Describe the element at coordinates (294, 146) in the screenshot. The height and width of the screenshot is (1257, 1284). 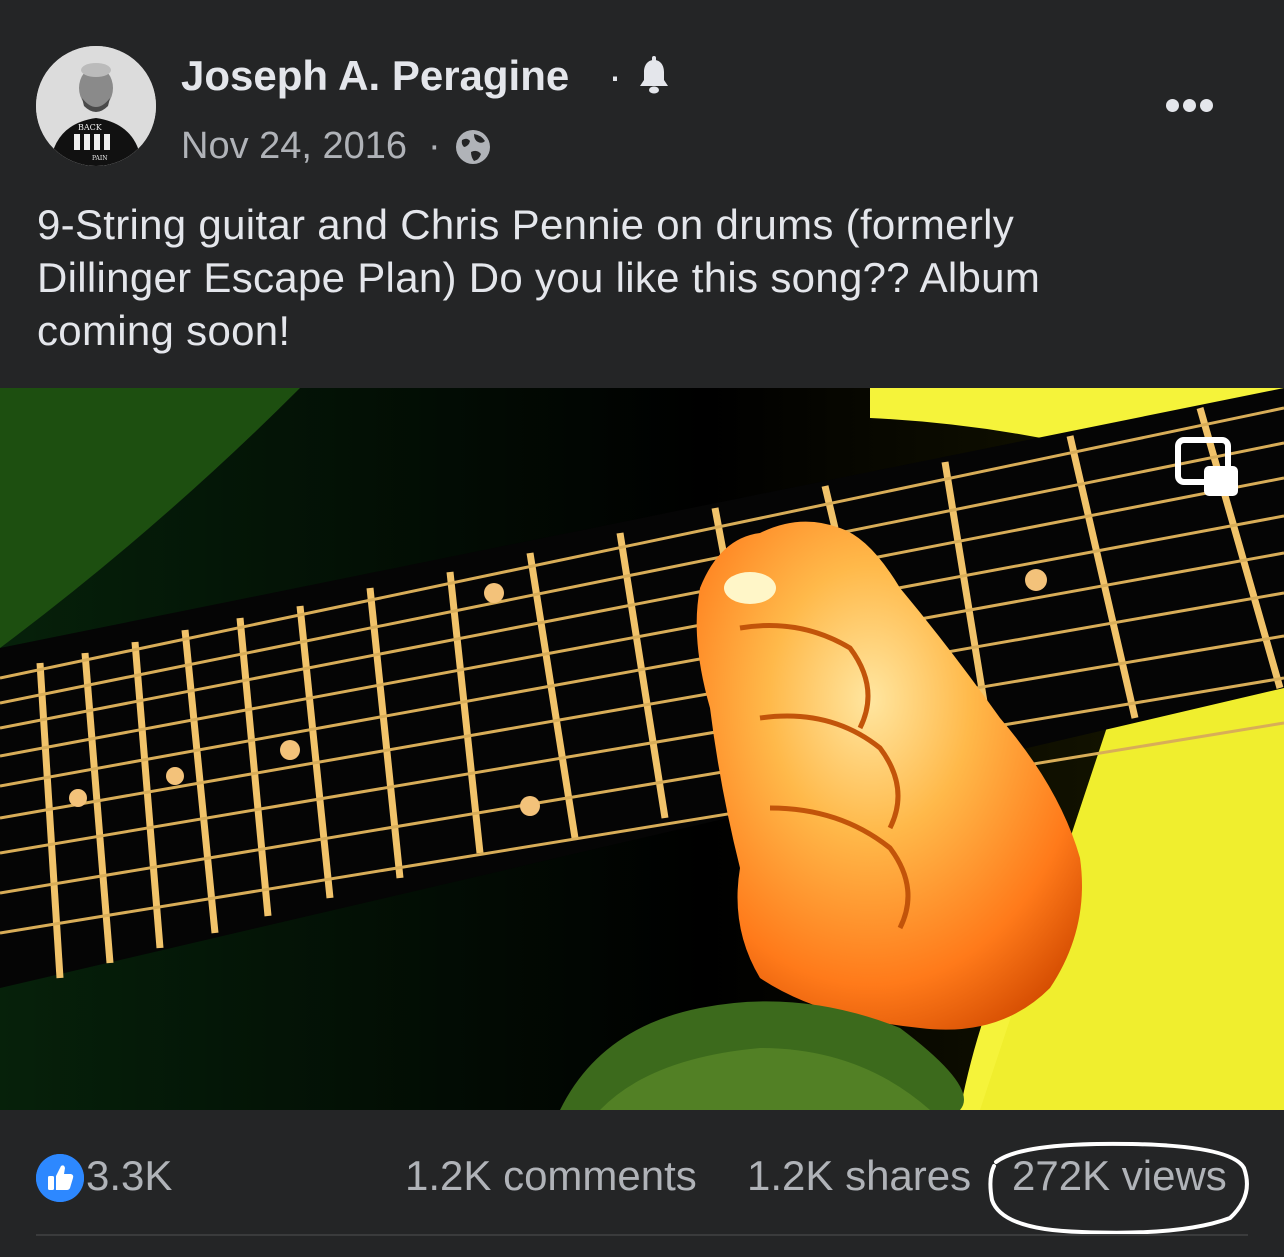
I see `post-date: Nov 24, 2016` at that location.